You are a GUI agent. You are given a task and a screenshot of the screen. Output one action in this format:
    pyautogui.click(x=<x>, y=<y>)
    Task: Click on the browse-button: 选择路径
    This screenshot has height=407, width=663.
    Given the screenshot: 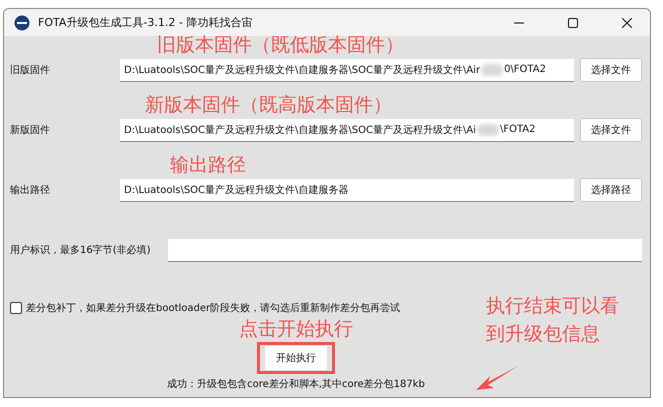 What is the action you would take?
    pyautogui.click(x=611, y=190)
    